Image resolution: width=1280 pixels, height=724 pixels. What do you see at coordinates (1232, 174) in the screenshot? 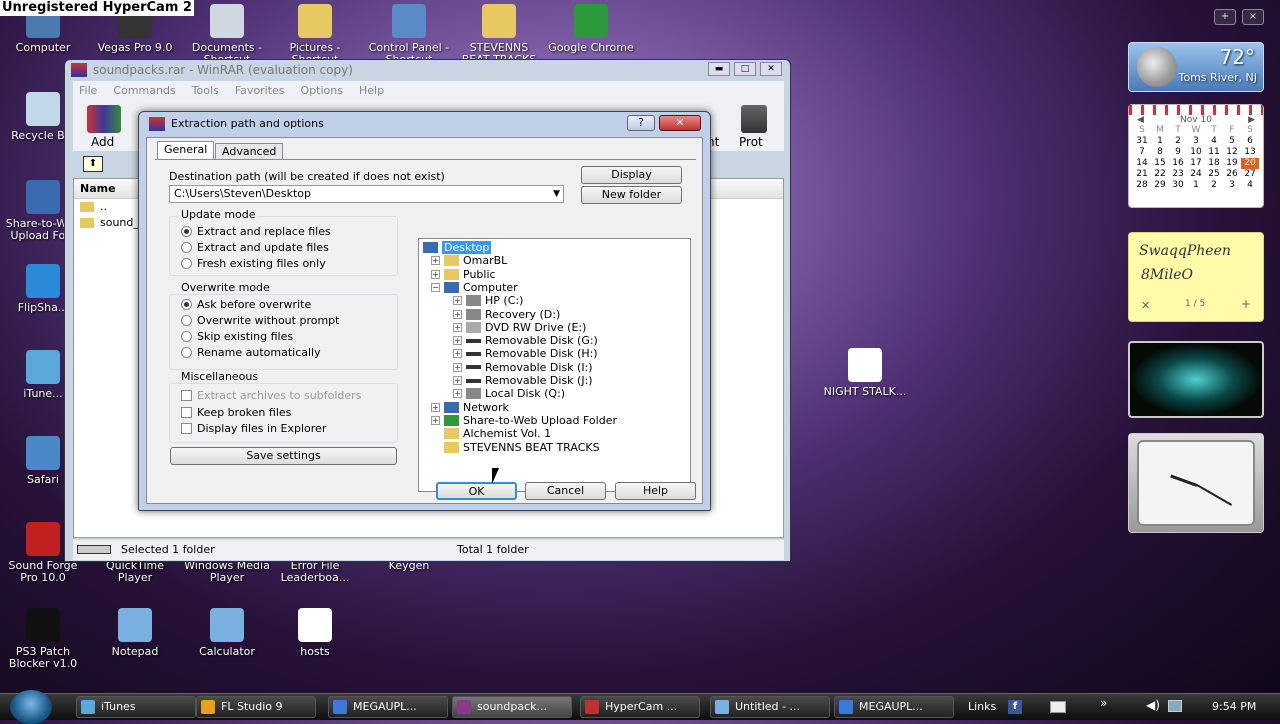
I see `calendar-day: 26` at bounding box center [1232, 174].